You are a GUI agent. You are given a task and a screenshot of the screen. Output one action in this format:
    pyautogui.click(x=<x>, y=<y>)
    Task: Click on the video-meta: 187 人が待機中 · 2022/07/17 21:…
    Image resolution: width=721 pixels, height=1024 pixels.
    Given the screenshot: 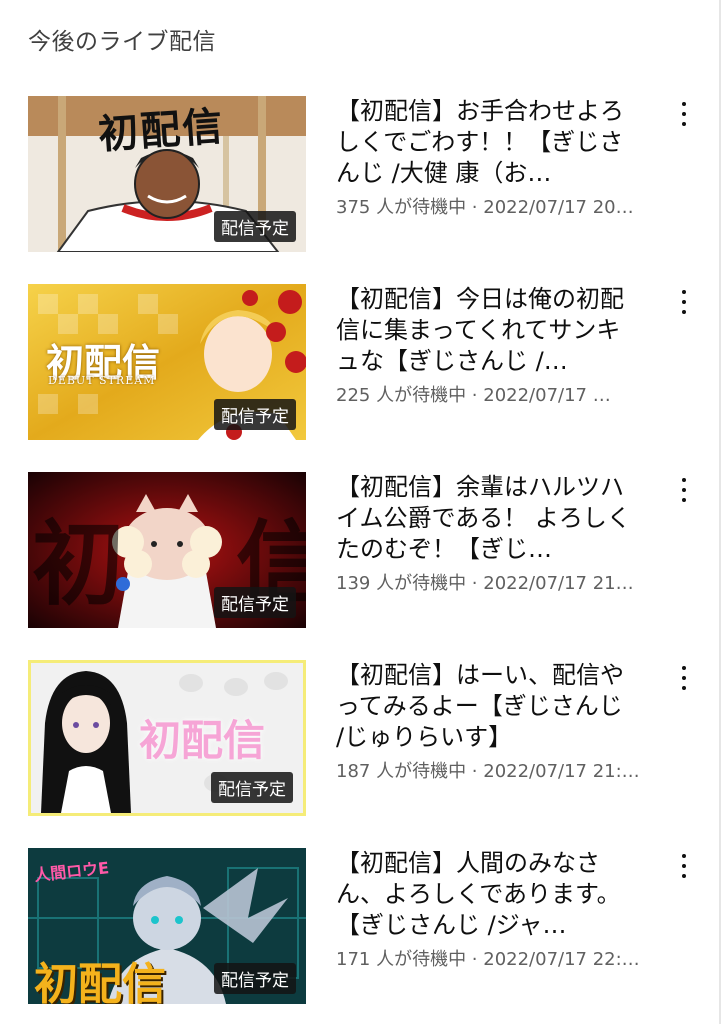 What is the action you would take?
    pyautogui.click(x=488, y=771)
    